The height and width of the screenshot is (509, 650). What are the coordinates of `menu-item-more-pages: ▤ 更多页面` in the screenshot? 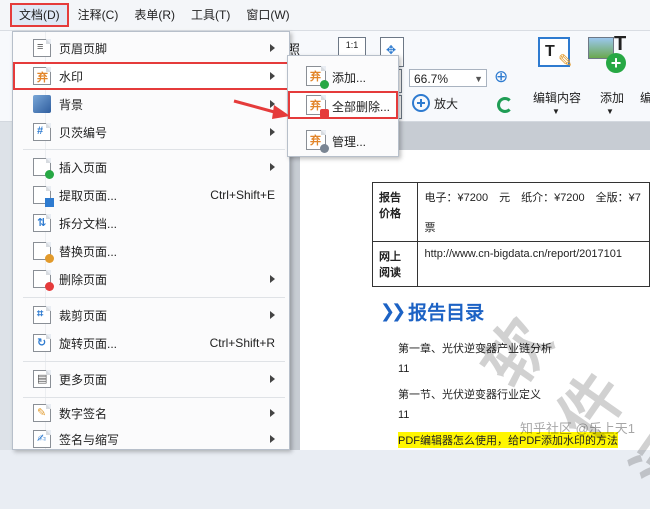 It's located at (151, 379).